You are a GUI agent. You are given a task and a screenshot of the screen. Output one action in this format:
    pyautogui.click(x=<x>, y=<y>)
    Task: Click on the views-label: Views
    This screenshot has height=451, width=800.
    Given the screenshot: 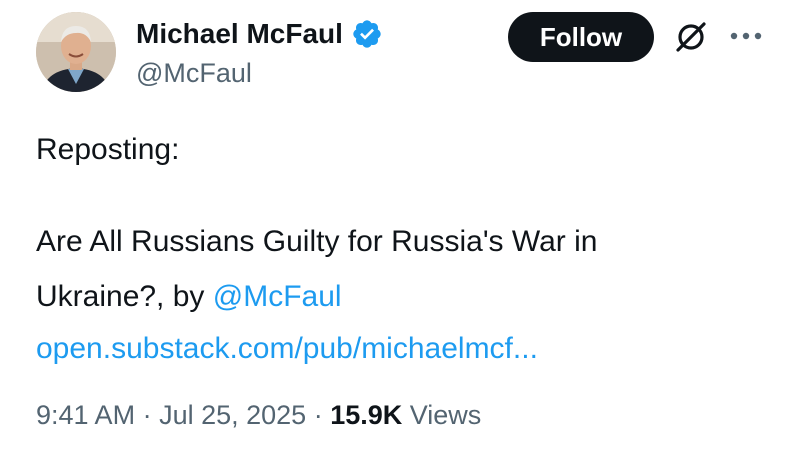 What is the action you would take?
    pyautogui.click(x=442, y=415)
    